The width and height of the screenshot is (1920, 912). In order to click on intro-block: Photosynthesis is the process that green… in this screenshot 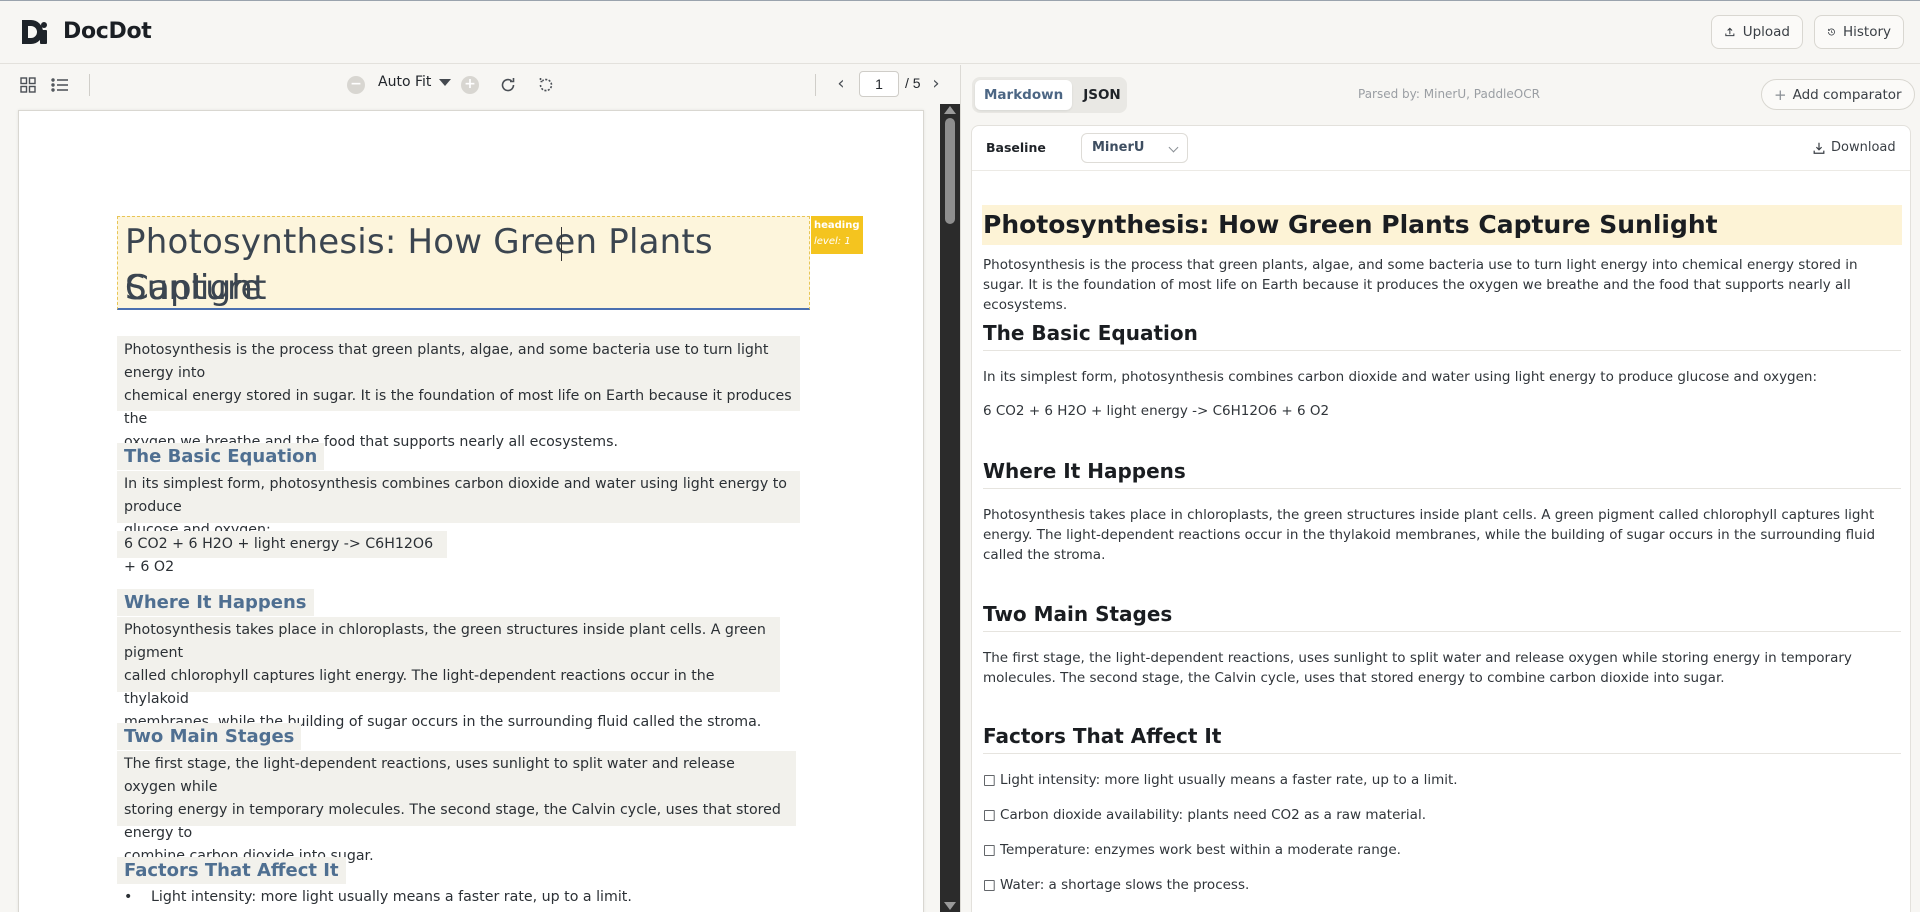, I will do `click(458, 393)`.